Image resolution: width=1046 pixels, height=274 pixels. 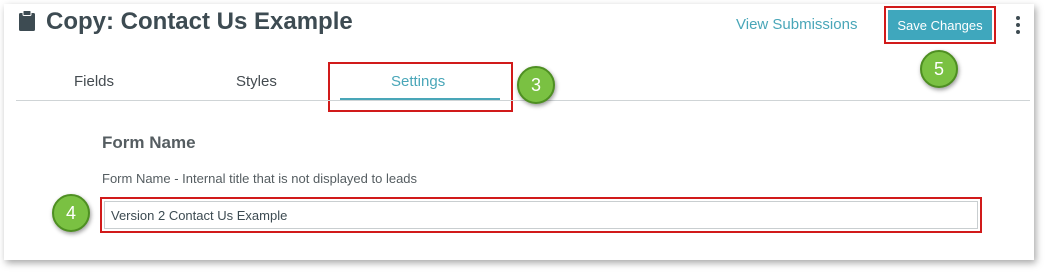 What do you see at coordinates (71, 213) in the screenshot?
I see `callout-badge: 4` at bounding box center [71, 213].